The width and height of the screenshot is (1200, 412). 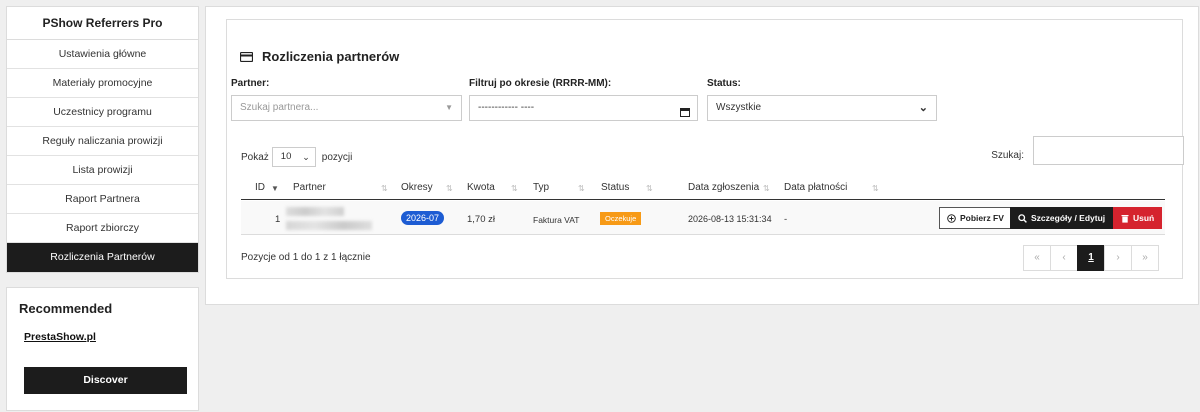 I want to click on period-month-input: ------------ ----, so click(x=583, y=108).